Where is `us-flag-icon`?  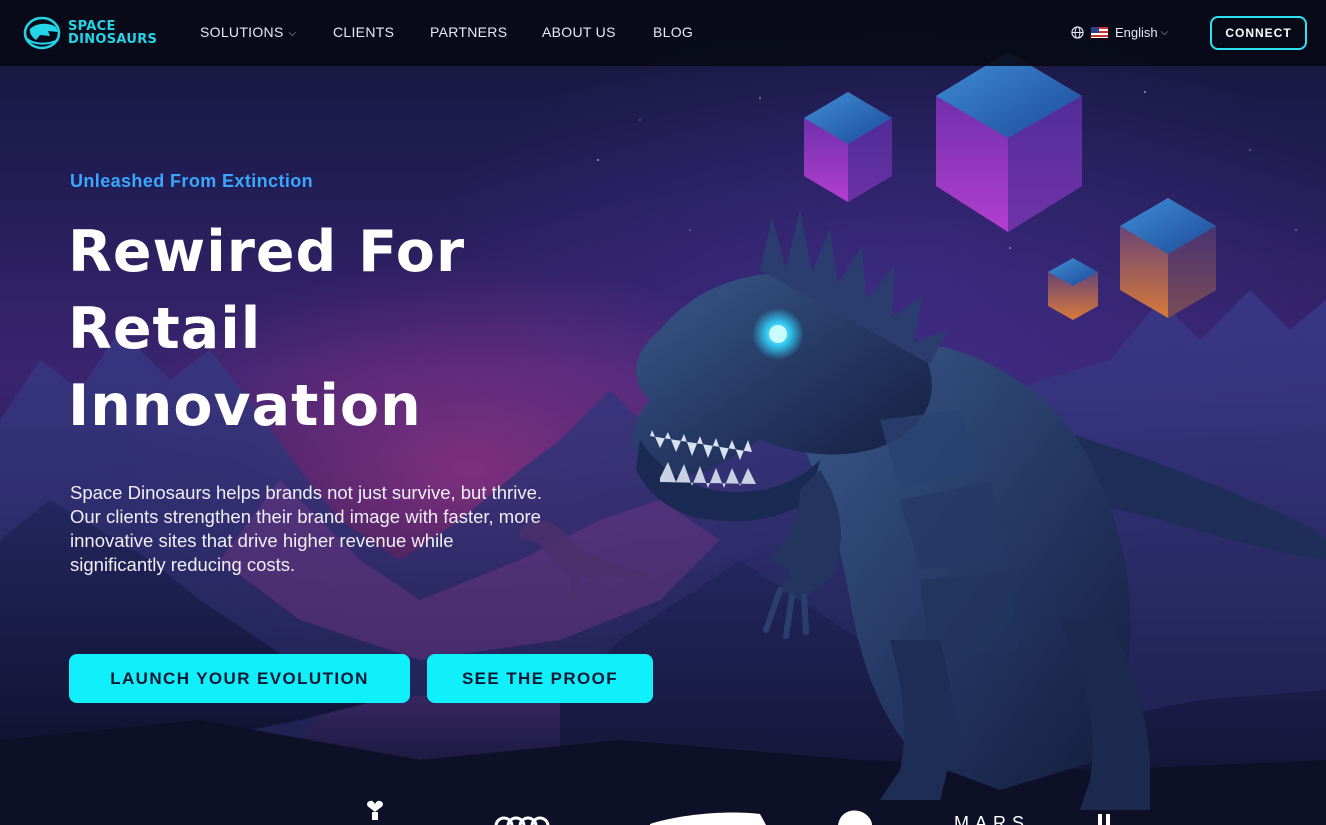 us-flag-icon is located at coordinates (1099, 32).